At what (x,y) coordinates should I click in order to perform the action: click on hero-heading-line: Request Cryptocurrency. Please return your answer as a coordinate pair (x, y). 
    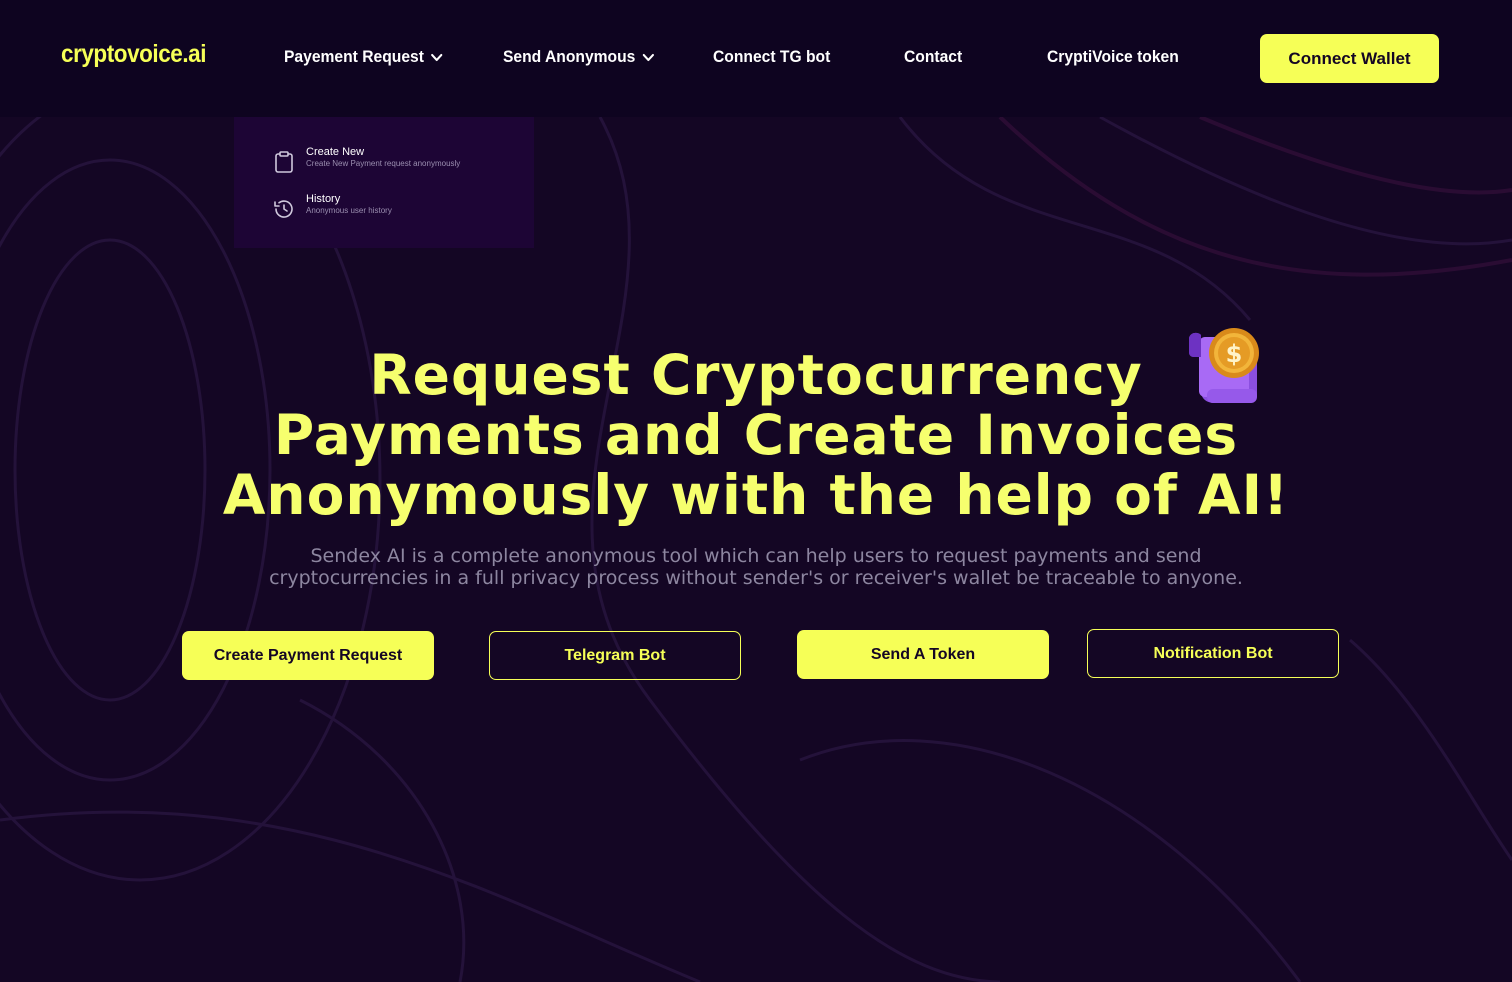
    Looking at the image, I should click on (756, 375).